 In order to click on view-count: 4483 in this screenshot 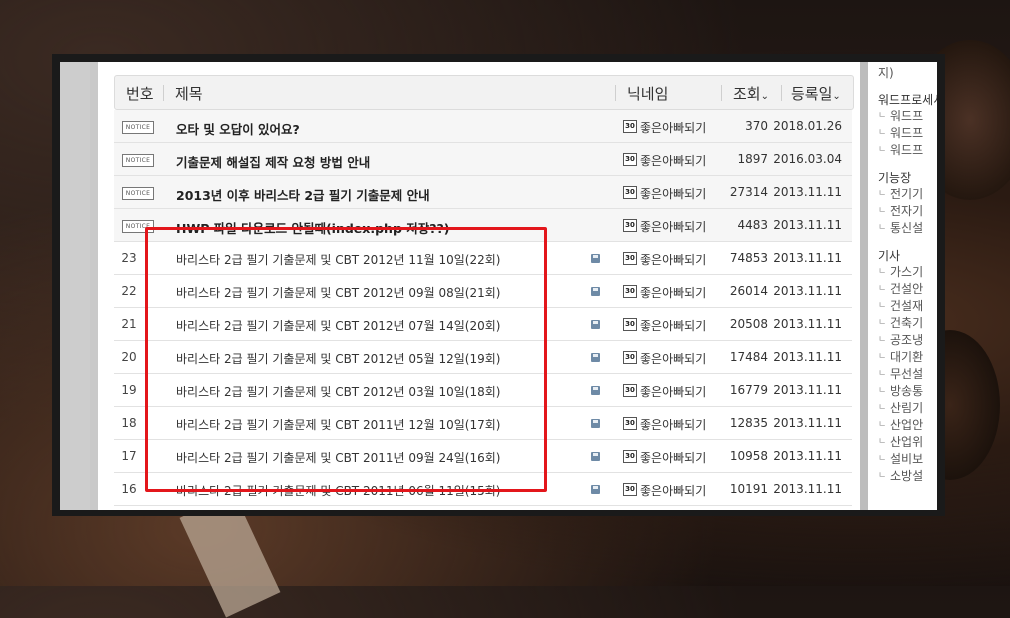, I will do `click(752, 225)`.